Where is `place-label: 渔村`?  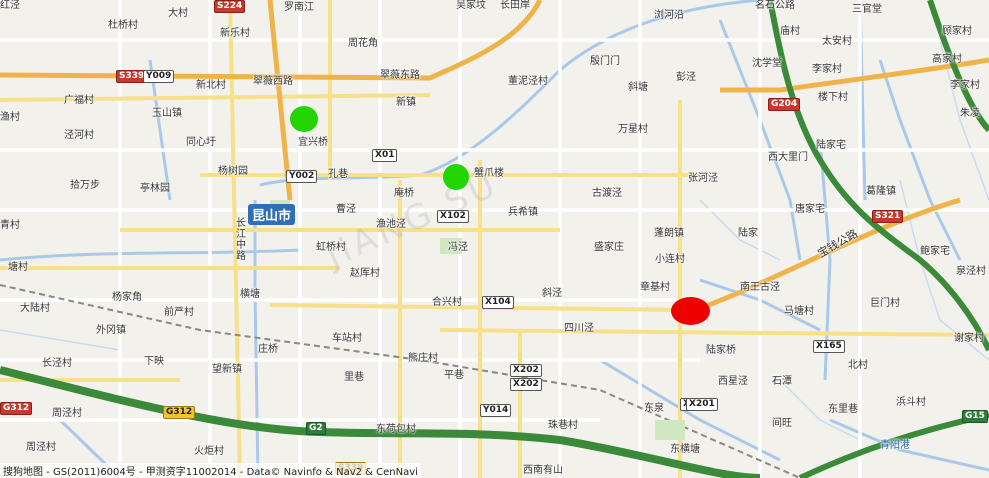
place-label: 渔村 is located at coordinates (10, 118).